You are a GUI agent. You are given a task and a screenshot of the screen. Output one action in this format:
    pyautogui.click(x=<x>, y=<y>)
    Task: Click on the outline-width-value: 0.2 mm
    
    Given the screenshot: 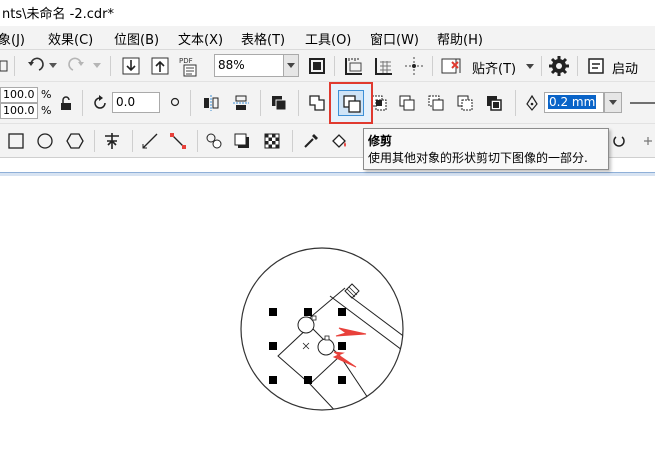 What is the action you would take?
    pyautogui.click(x=572, y=102)
    